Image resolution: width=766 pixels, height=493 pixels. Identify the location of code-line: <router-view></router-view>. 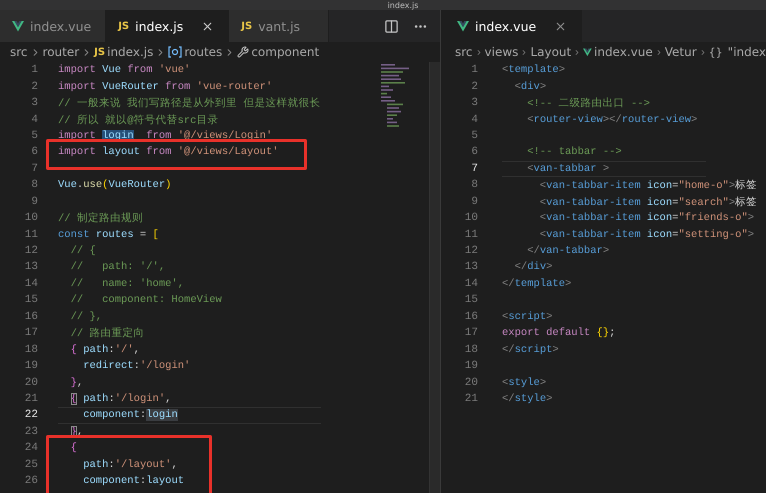
(612, 120).